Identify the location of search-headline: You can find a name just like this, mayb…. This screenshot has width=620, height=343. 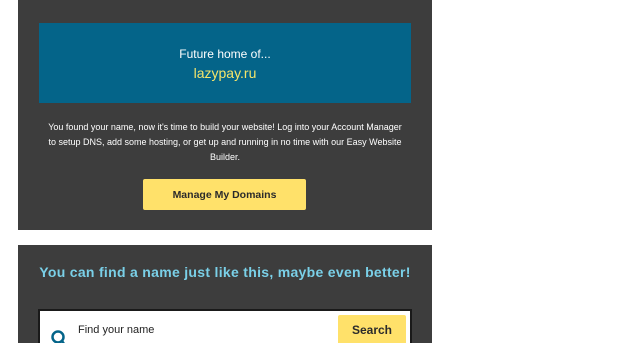
(225, 272).